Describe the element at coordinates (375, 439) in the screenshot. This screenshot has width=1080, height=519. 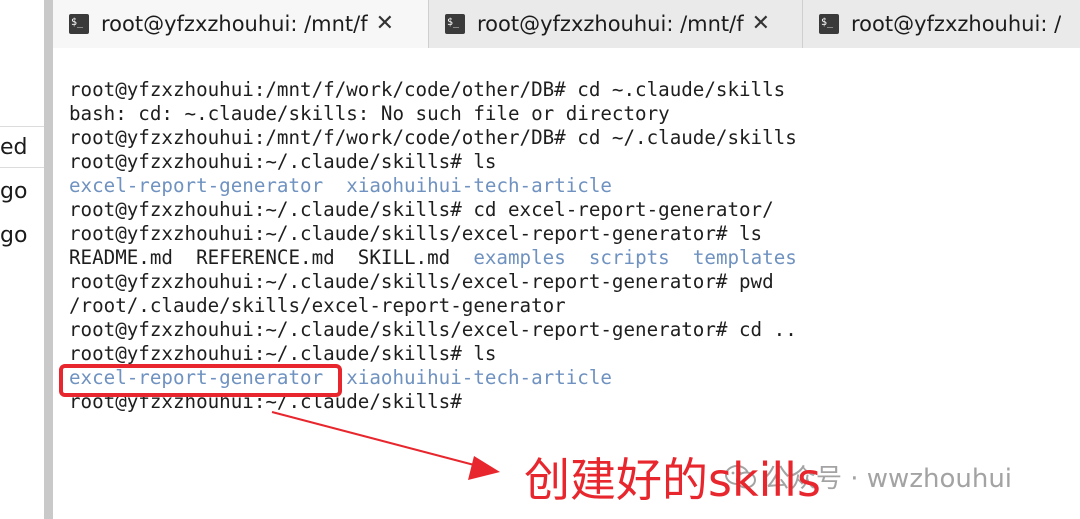
I see `arrow-line` at that location.